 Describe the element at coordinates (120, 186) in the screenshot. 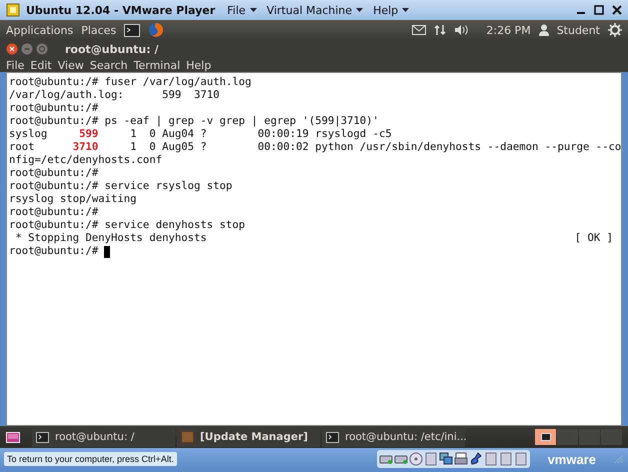

I see `terminal-line: root@ubuntu:/# service rsyslog stop` at that location.